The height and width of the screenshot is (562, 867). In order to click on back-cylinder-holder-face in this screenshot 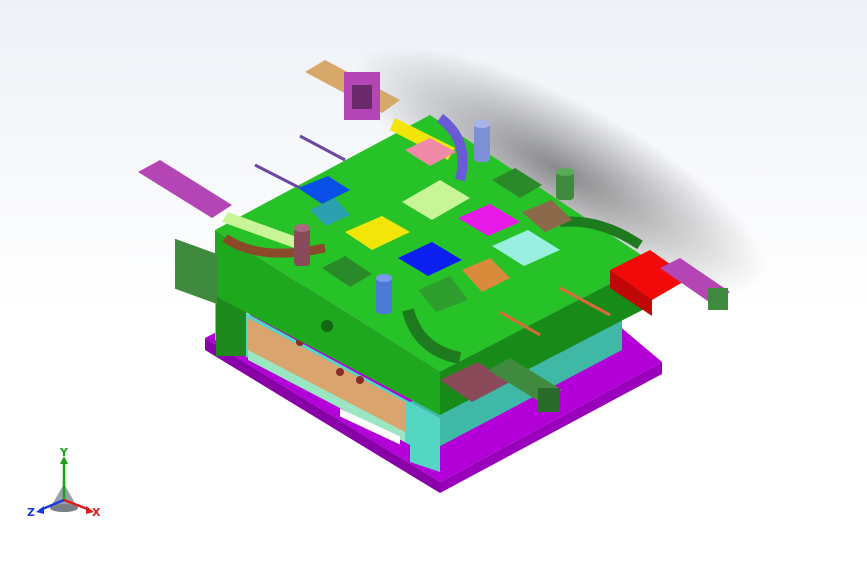, I will do `click(362, 97)`.